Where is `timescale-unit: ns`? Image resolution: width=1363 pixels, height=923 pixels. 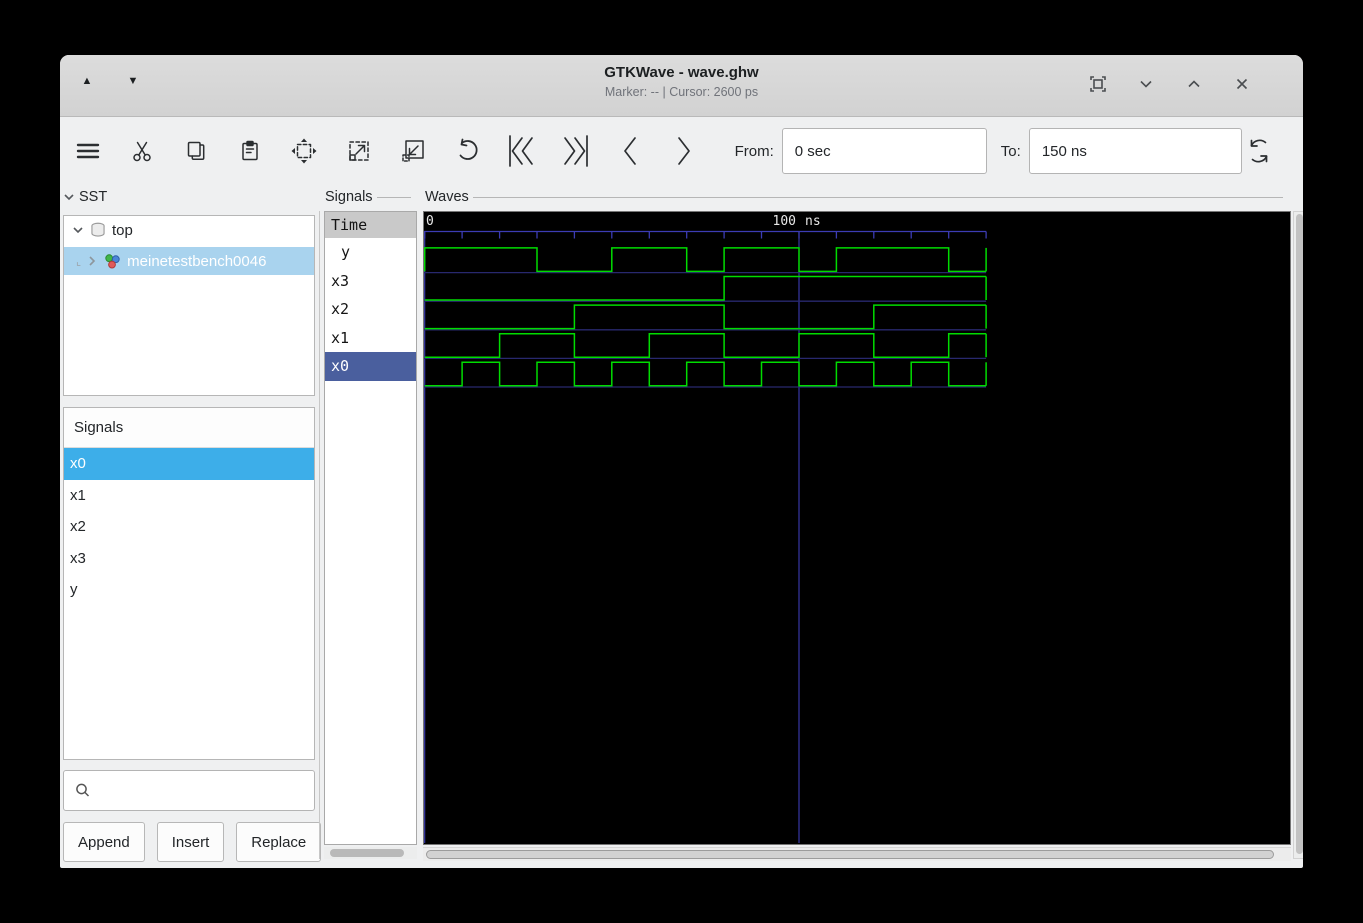 timescale-unit: ns is located at coordinates (813, 221).